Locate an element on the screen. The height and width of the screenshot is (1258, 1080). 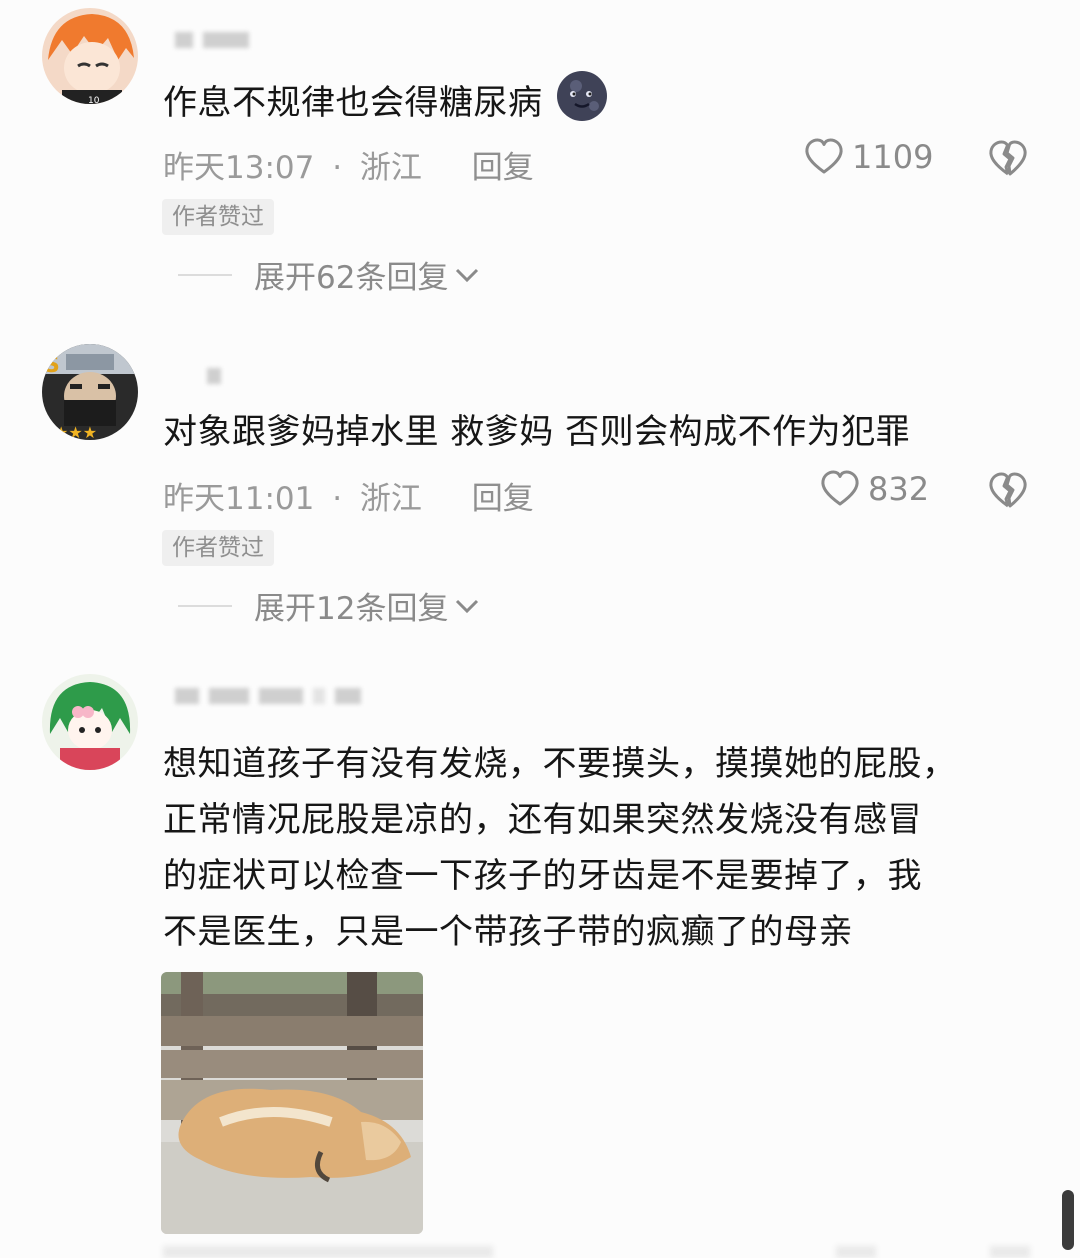
avatar: 10 is located at coordinates (90, 56).